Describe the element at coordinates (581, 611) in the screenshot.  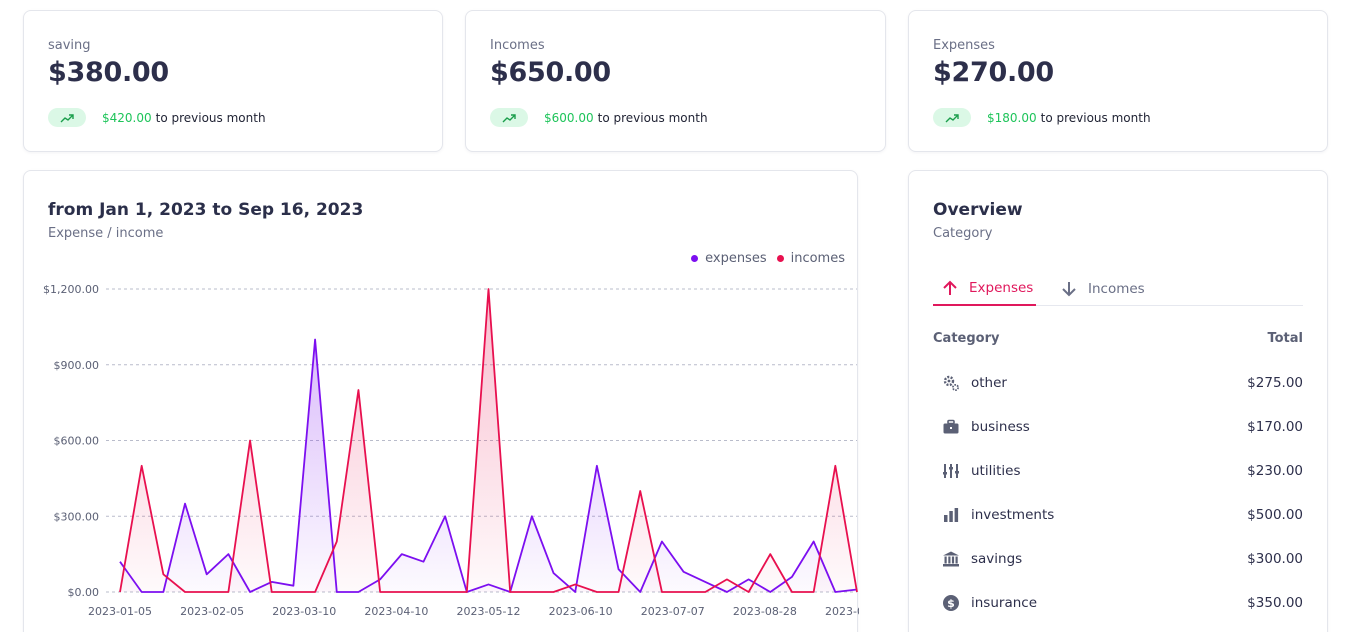
I see `x-tick-label: 2023-06-10` at that location.